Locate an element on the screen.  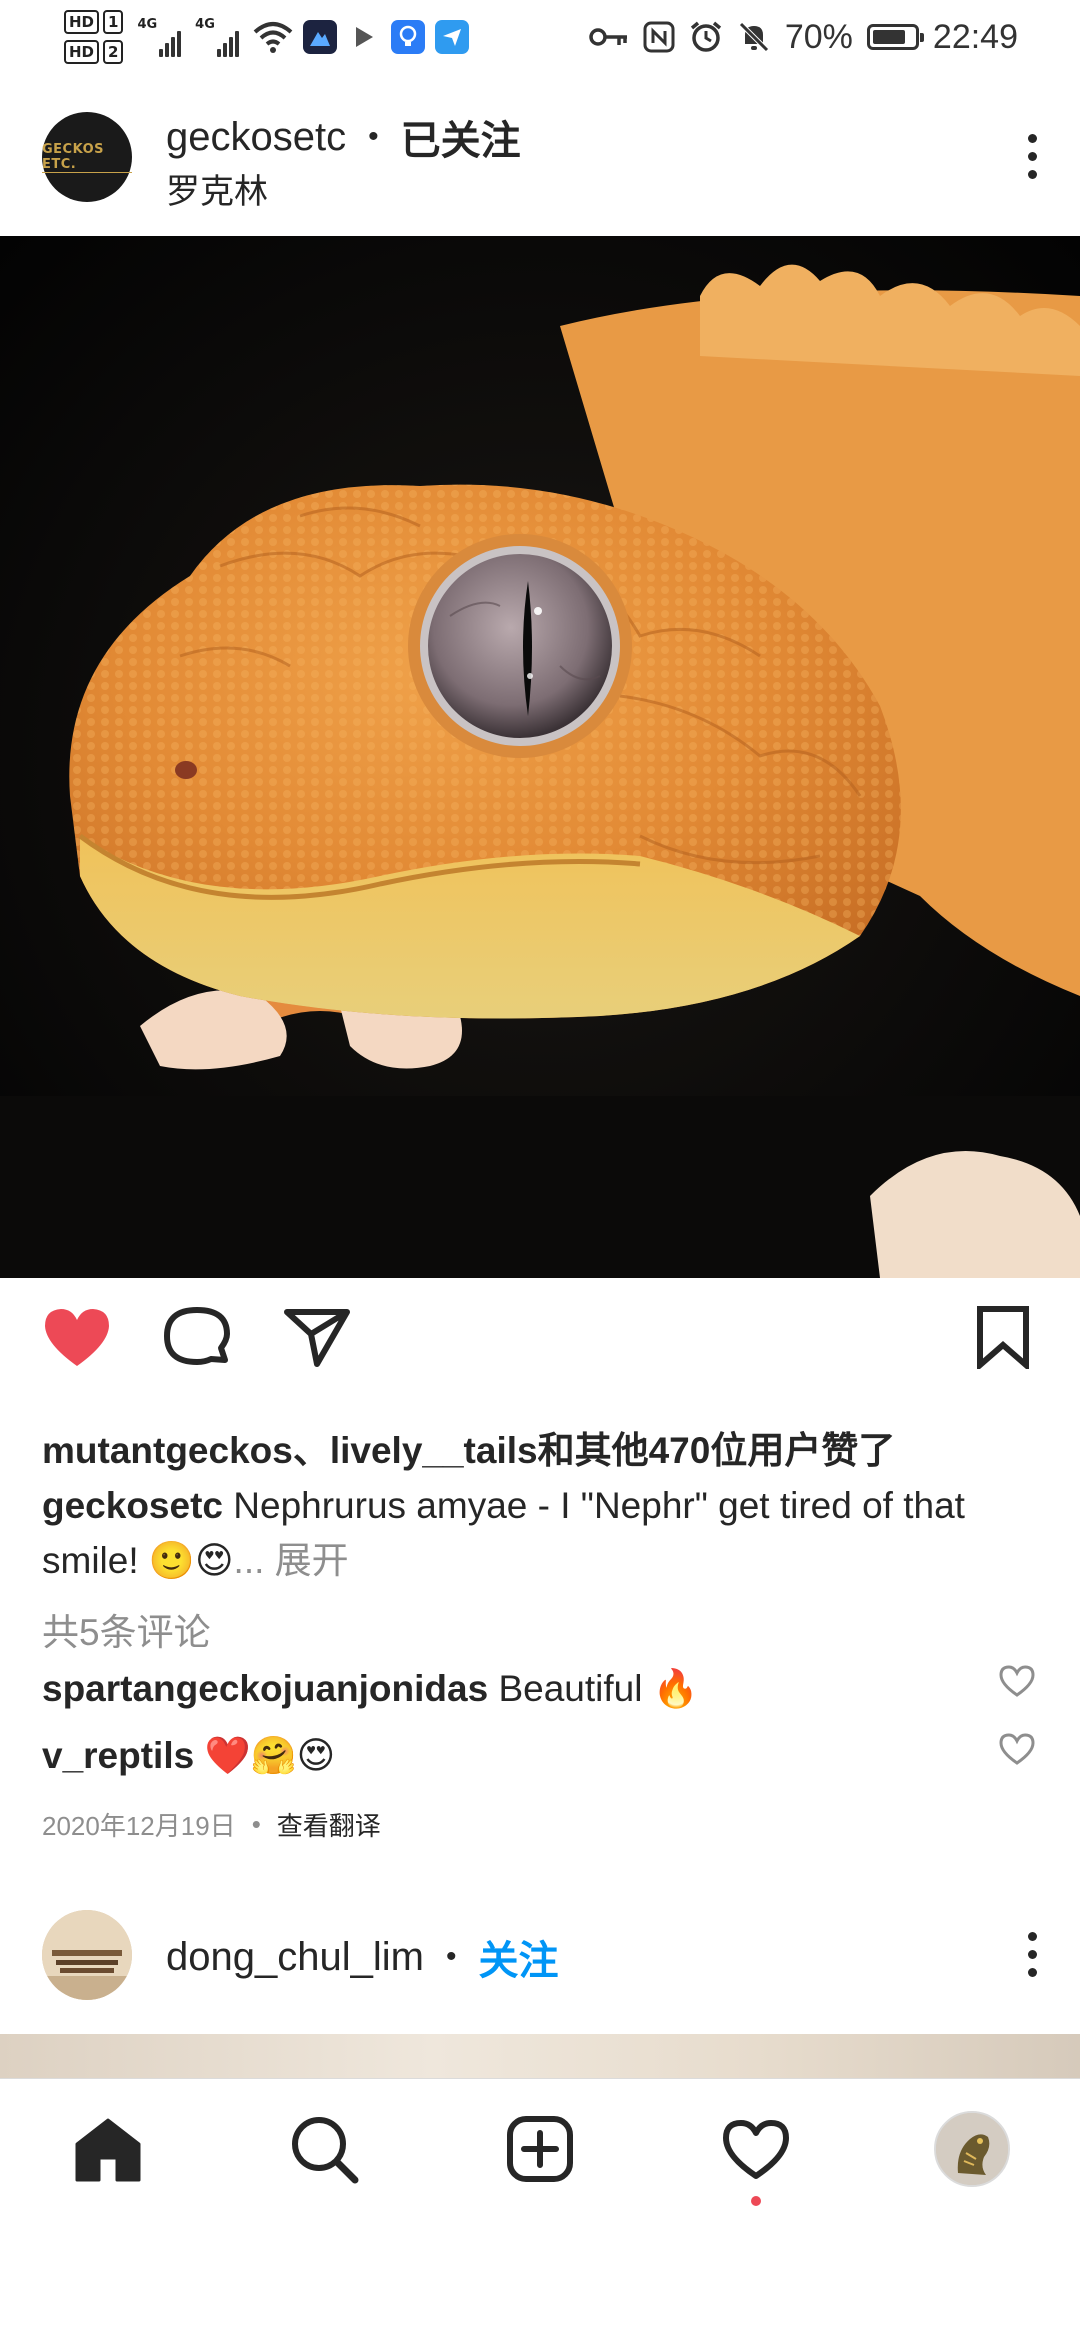
clock: 22:49 is located at coordinates (975, 36).